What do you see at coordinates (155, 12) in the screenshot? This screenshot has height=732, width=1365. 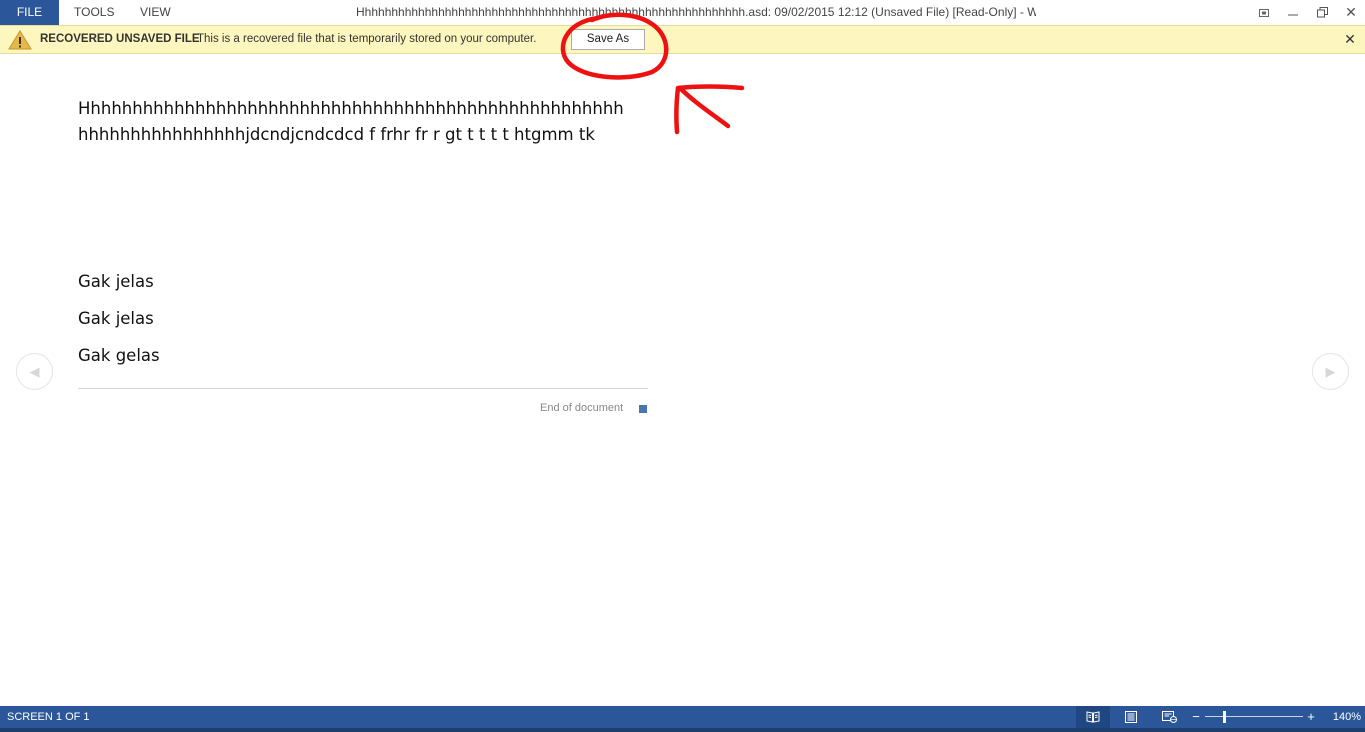 I see `view-menu: VIEW` at bounding box center [155, 12].